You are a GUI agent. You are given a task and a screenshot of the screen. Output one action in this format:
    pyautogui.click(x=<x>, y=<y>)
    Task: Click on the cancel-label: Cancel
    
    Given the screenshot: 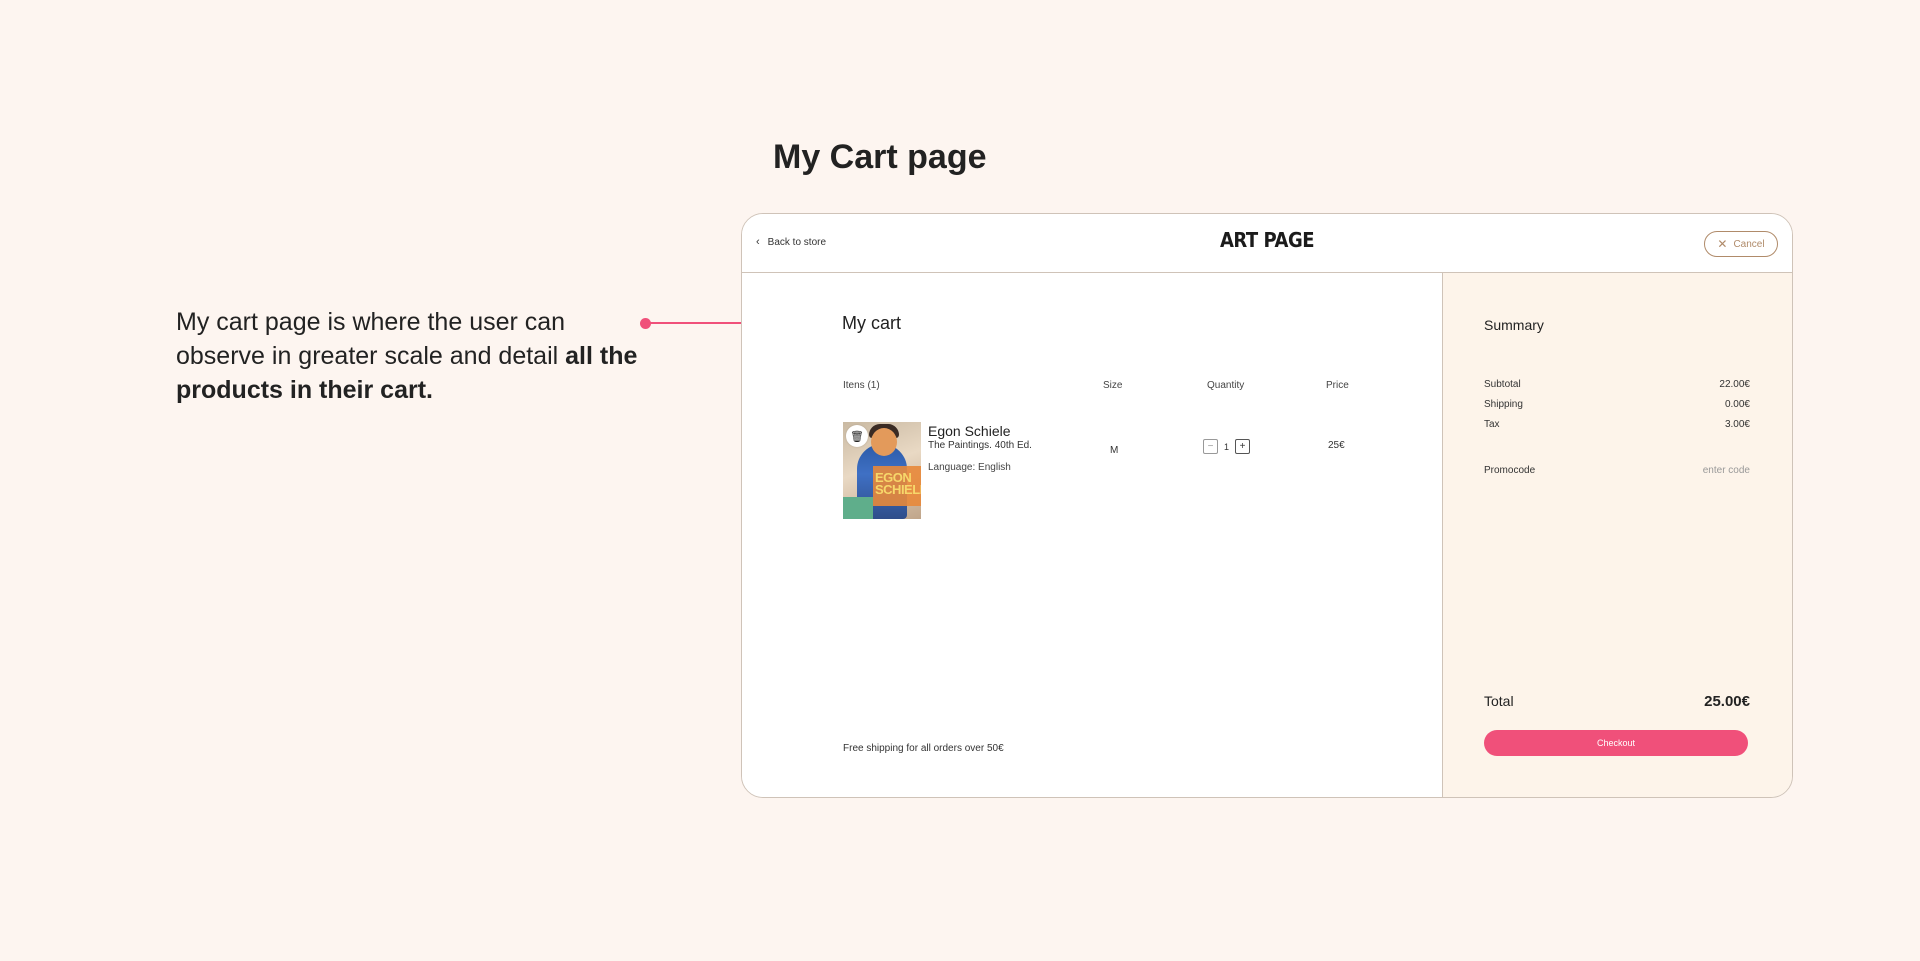 What is the action you would take?
    pyautogui.click(x=1749, y=244)
    